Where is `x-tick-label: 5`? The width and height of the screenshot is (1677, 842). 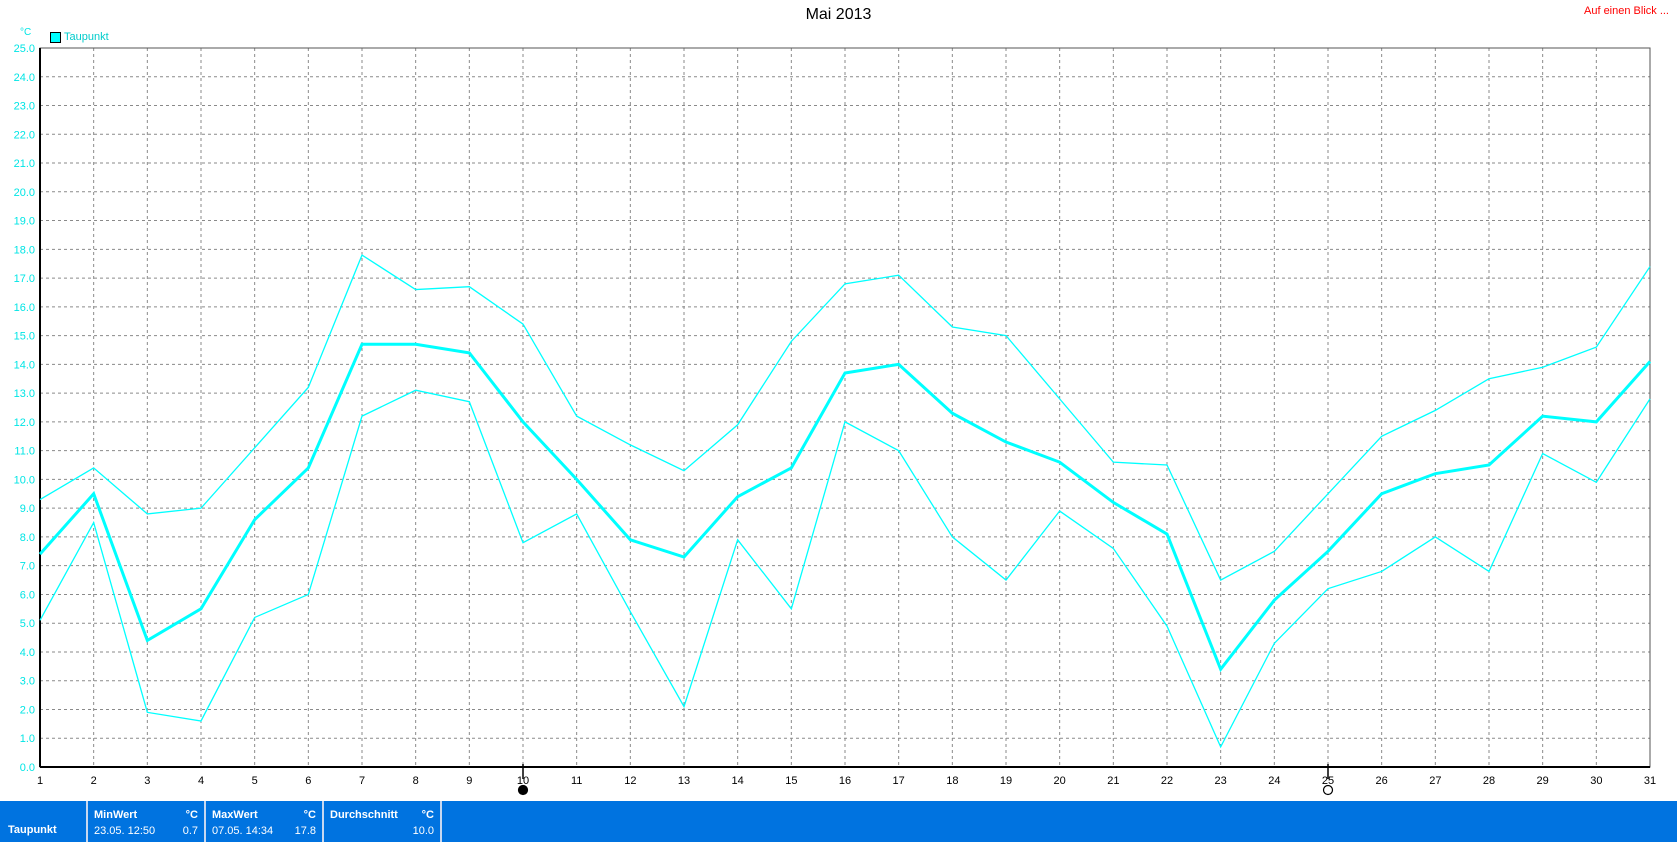
x-tick-label: 5 is located at coordinates (255, 781).